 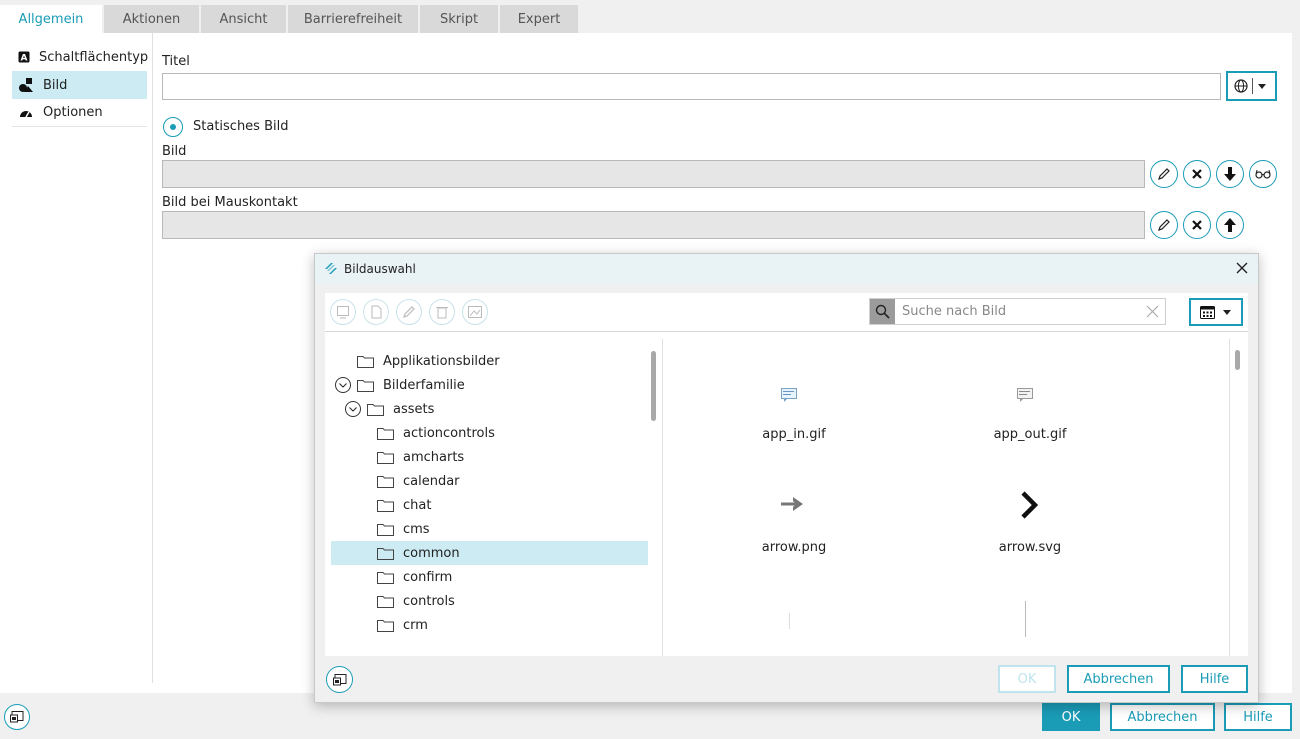 I want to click on search-icon, so click(x=882, y=311).